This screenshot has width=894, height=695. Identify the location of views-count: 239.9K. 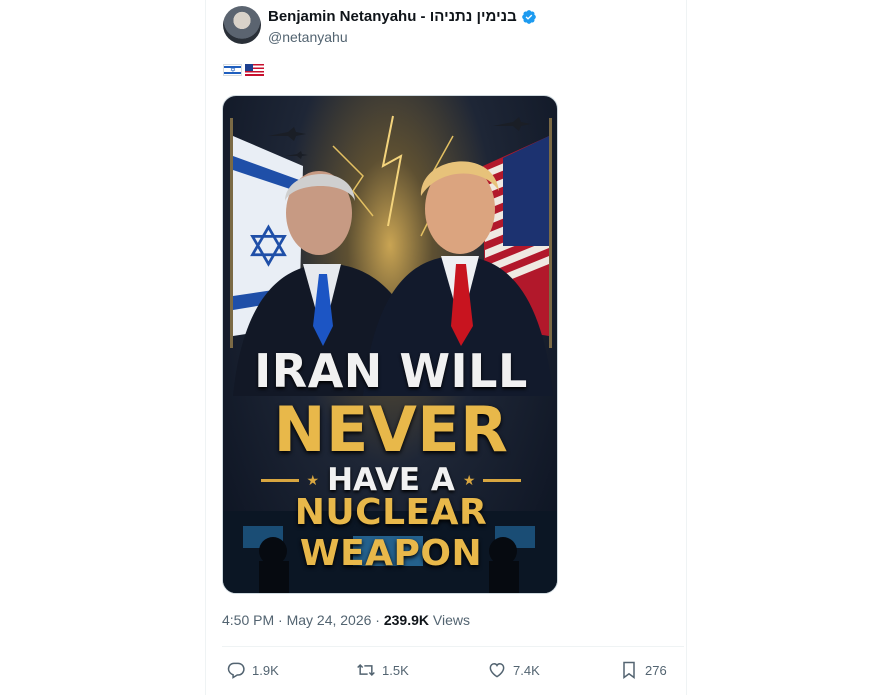
(406, 620).